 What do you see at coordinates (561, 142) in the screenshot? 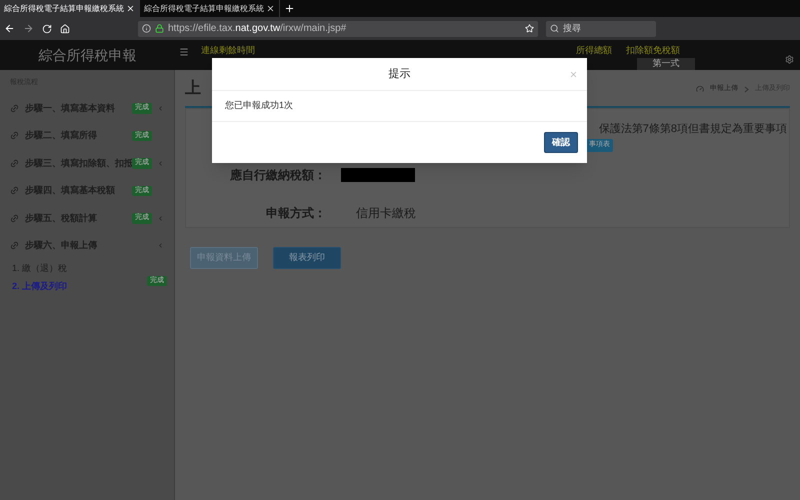
I see `confirm-button: 確認` at bounding box center [561, 142].